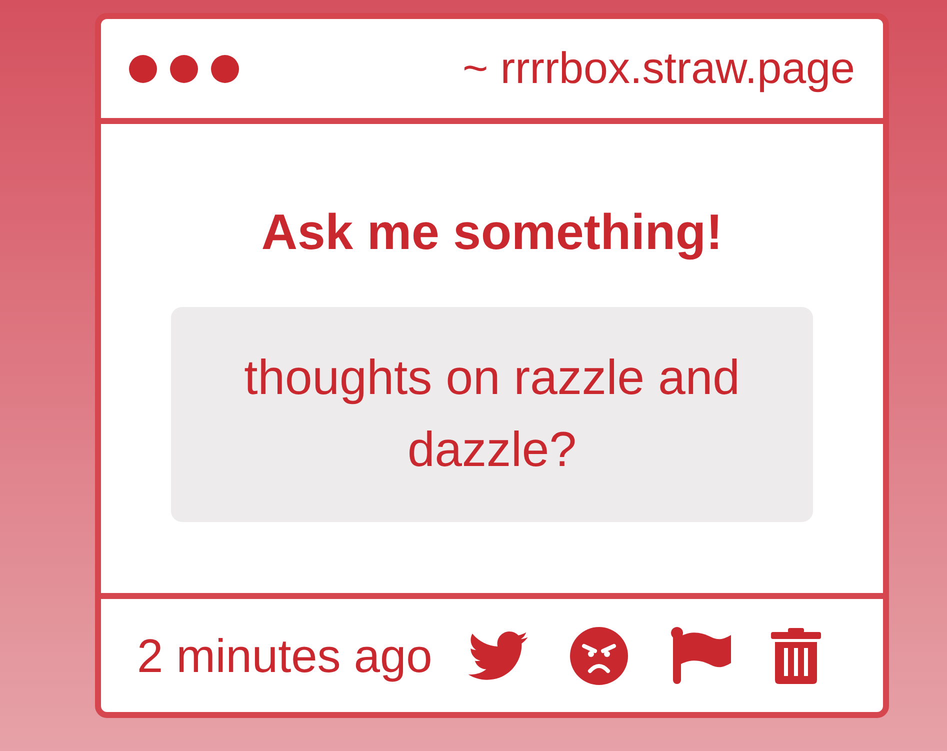 This screenshot has width=947, height=751. Describe the element at coordinates (658, 68) in the screenshot. I see `url-text: ~ rrrrbox.straw.page` at that location.